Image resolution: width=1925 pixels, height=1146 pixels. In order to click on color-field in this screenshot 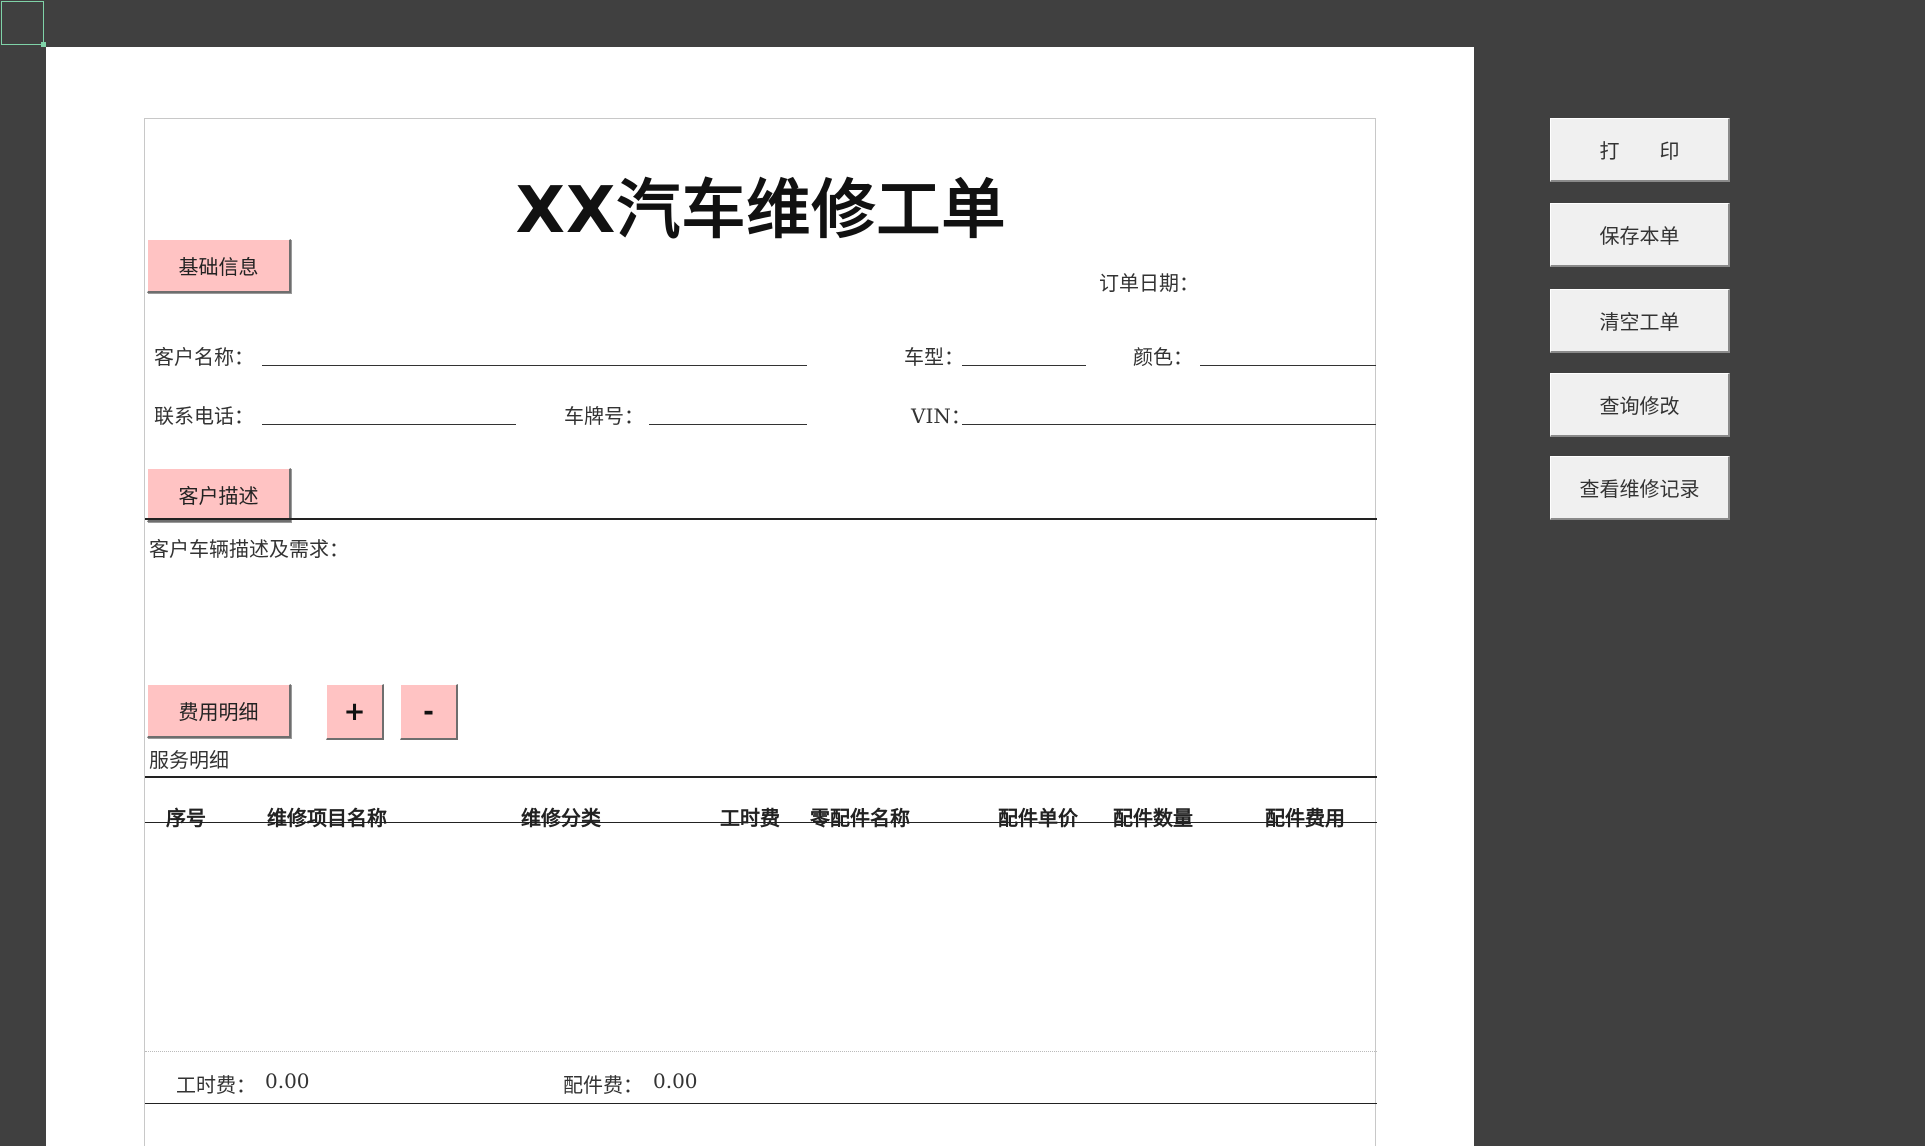, I will do `click(1288, 365)`.